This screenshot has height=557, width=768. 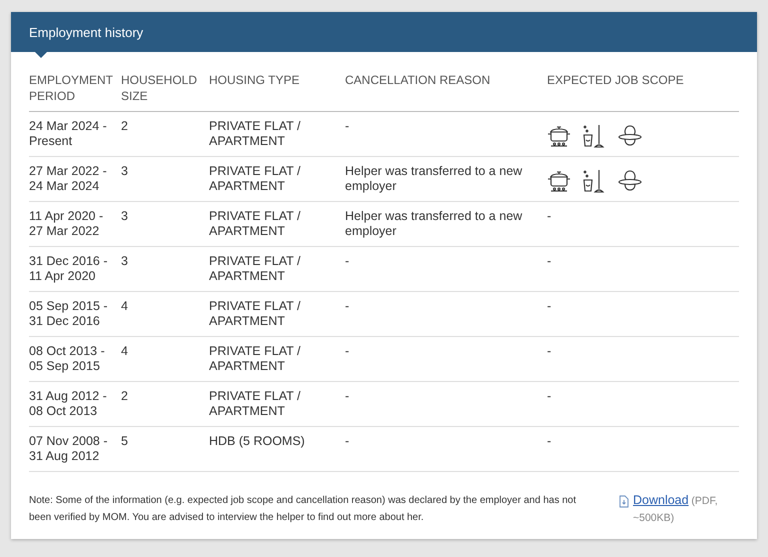 I want to click on download-link: Download, so click(x=661, y=500).